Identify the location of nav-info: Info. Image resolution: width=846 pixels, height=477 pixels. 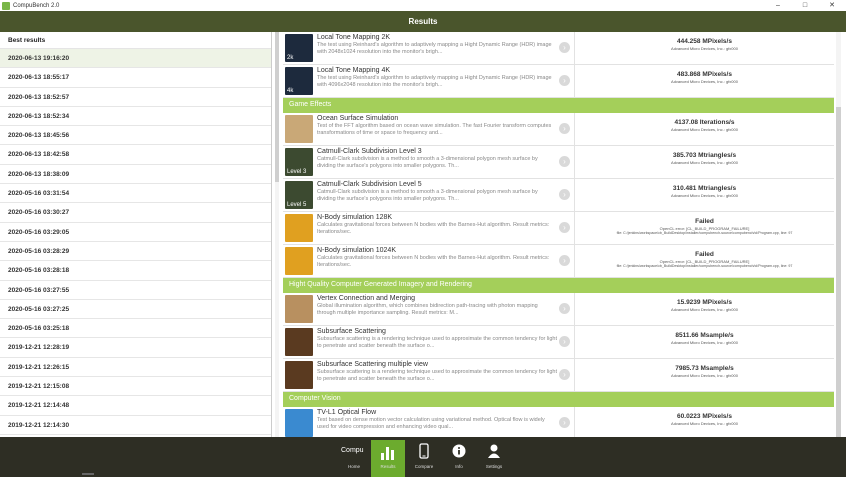
(459, 458).